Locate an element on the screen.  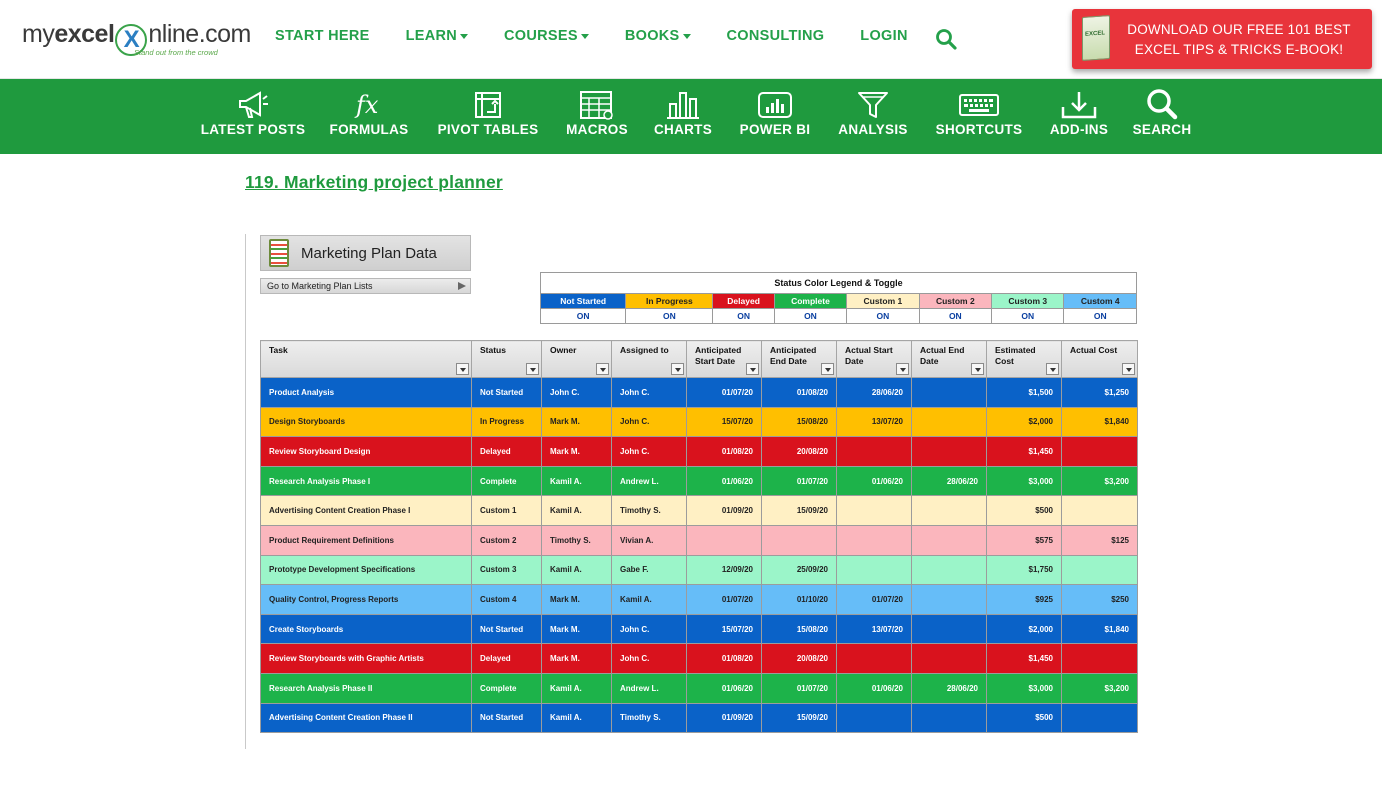
table-cell: $2,000 is located at coordinates (1024, 422).